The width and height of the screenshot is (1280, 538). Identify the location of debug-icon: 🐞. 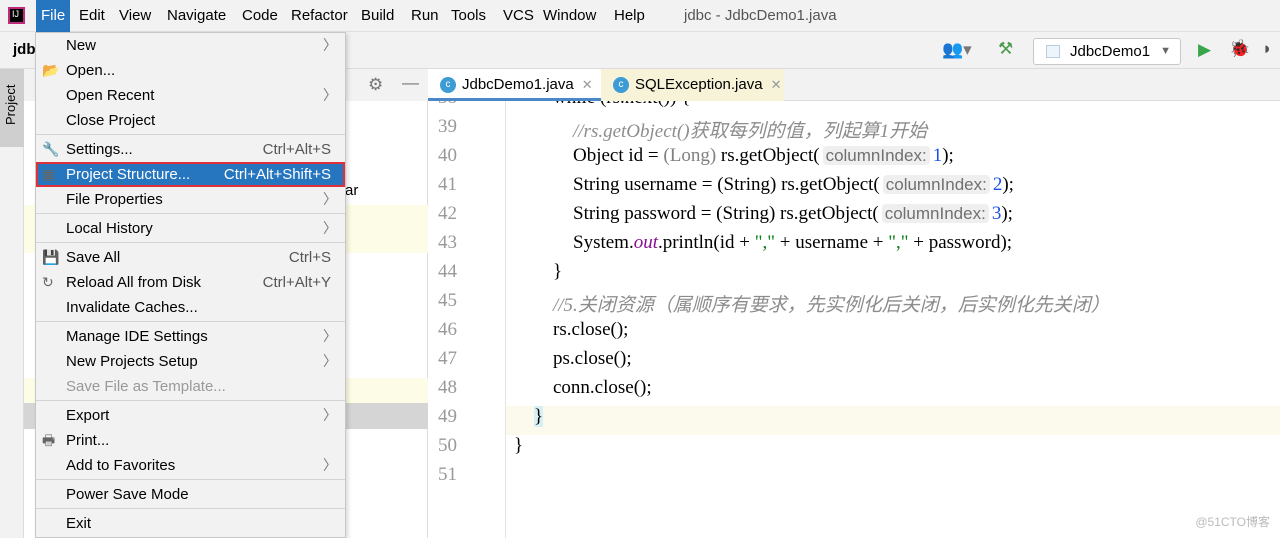
(1239, 49).